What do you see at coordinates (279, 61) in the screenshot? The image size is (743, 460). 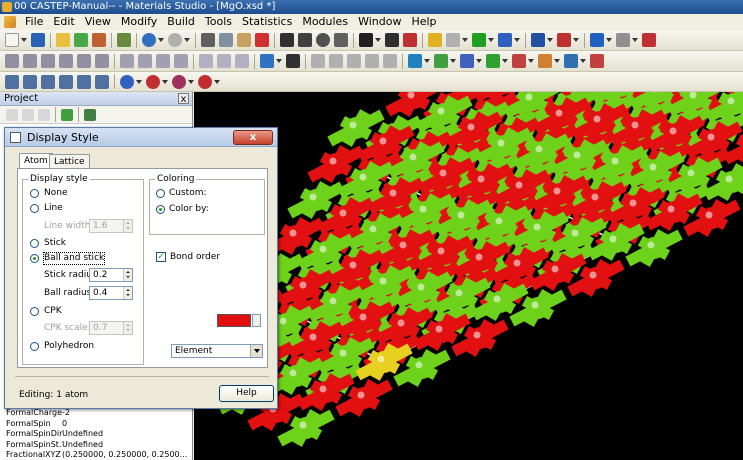 I see `display-style-dropdown-icon` at bounding box center [279, 61].